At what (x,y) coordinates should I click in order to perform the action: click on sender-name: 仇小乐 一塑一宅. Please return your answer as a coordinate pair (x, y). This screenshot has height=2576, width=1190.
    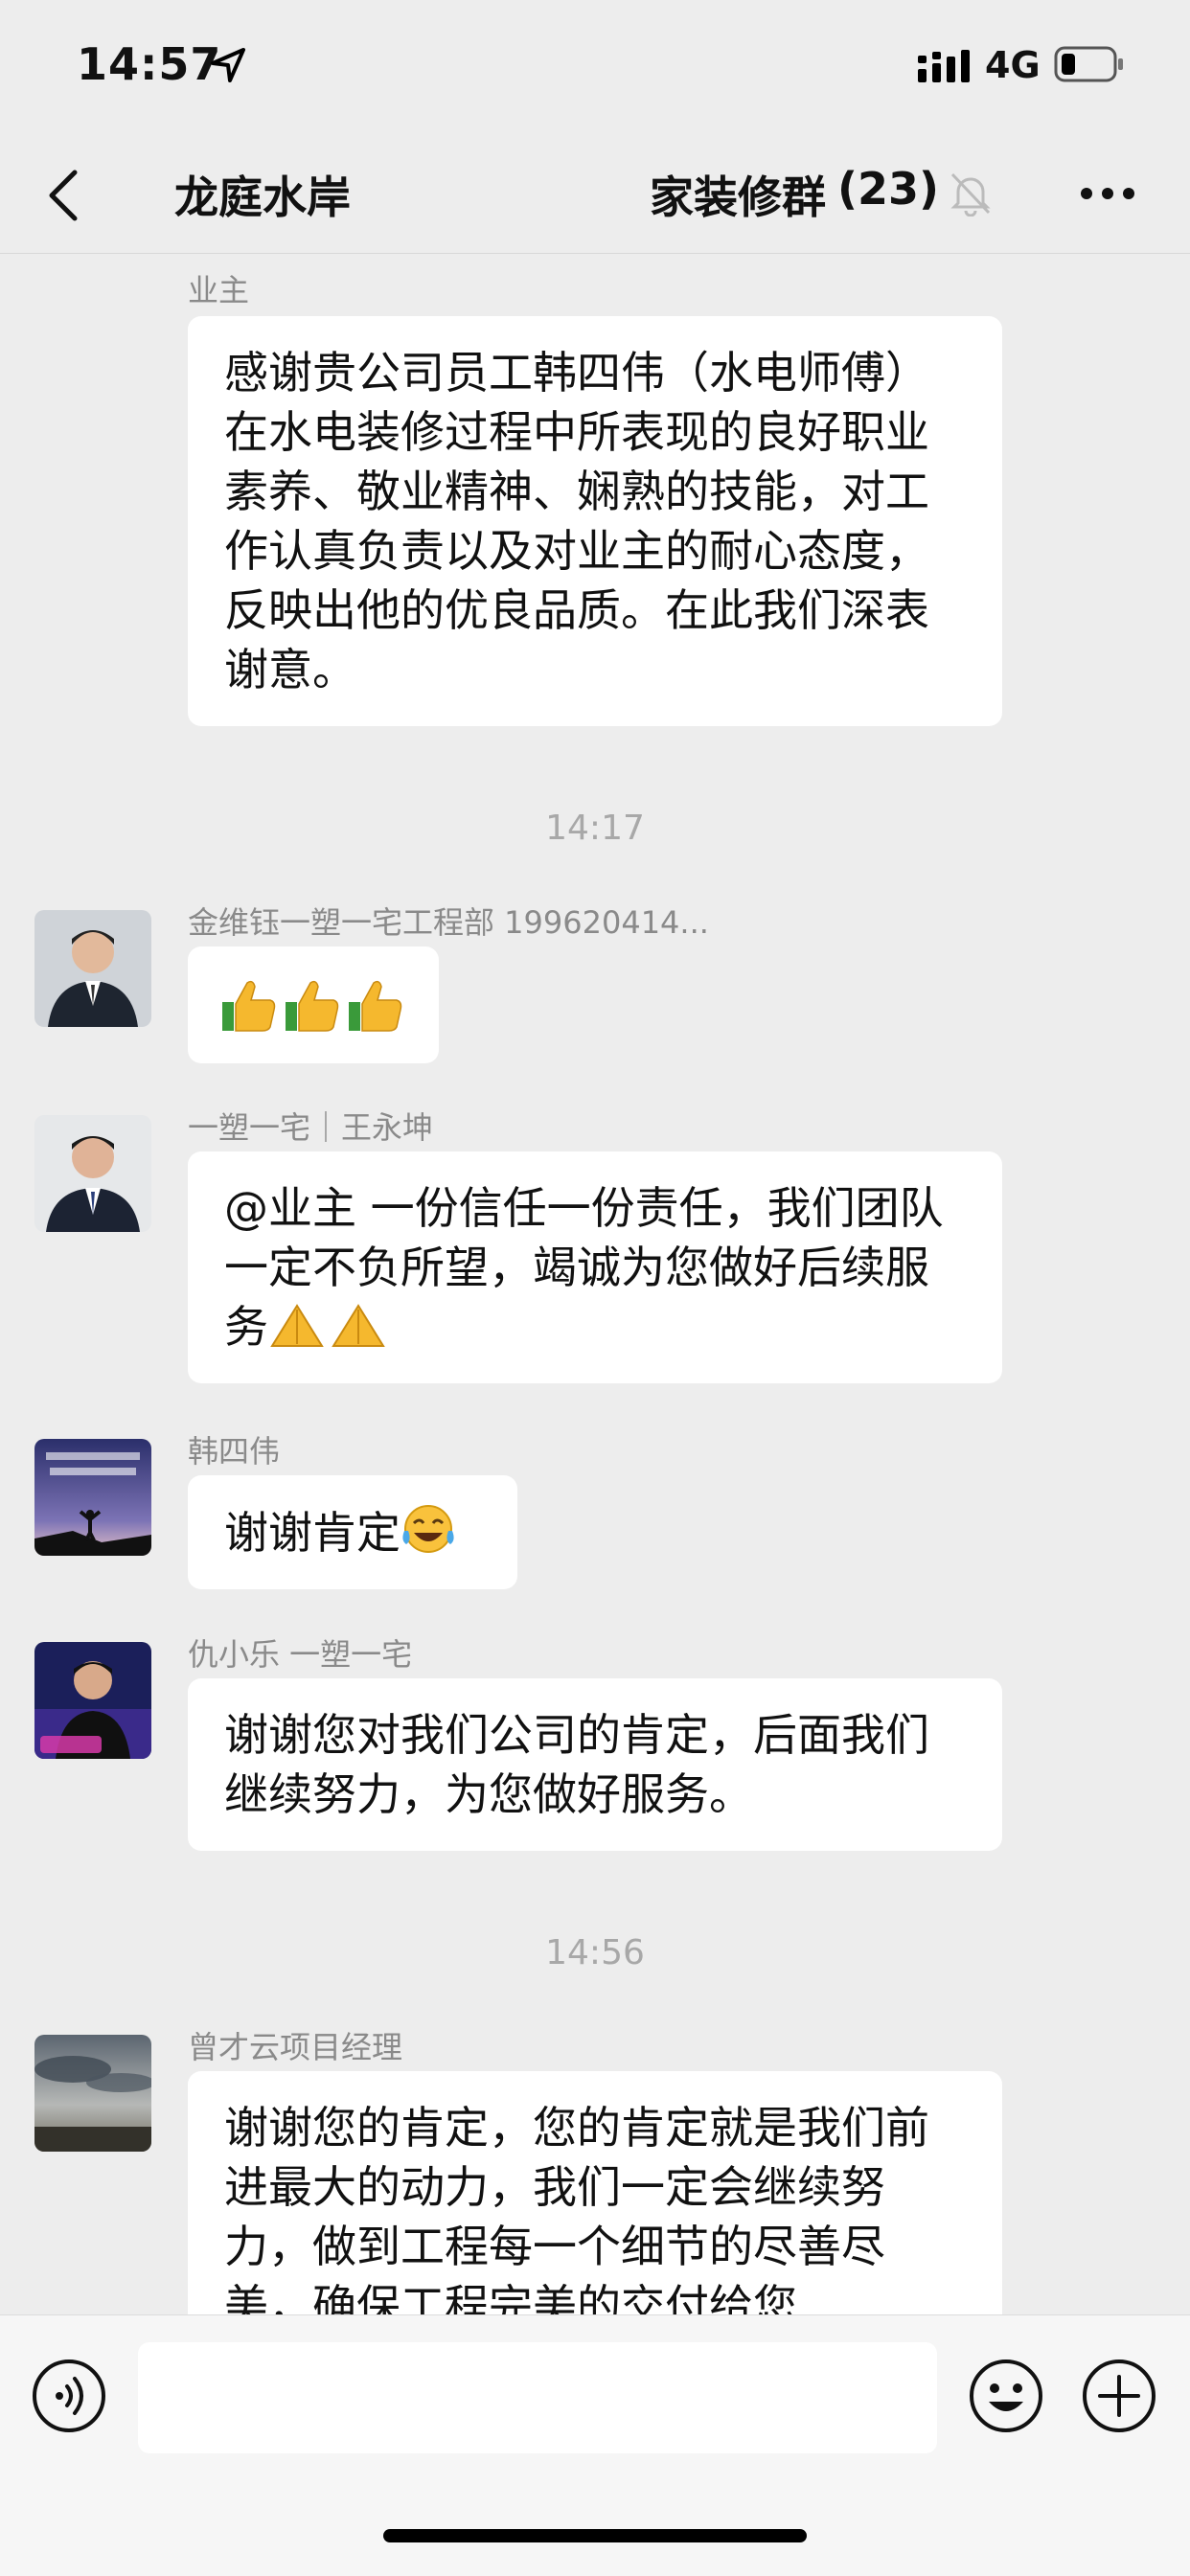
    Looking at the image, I should click on (301, 1654).